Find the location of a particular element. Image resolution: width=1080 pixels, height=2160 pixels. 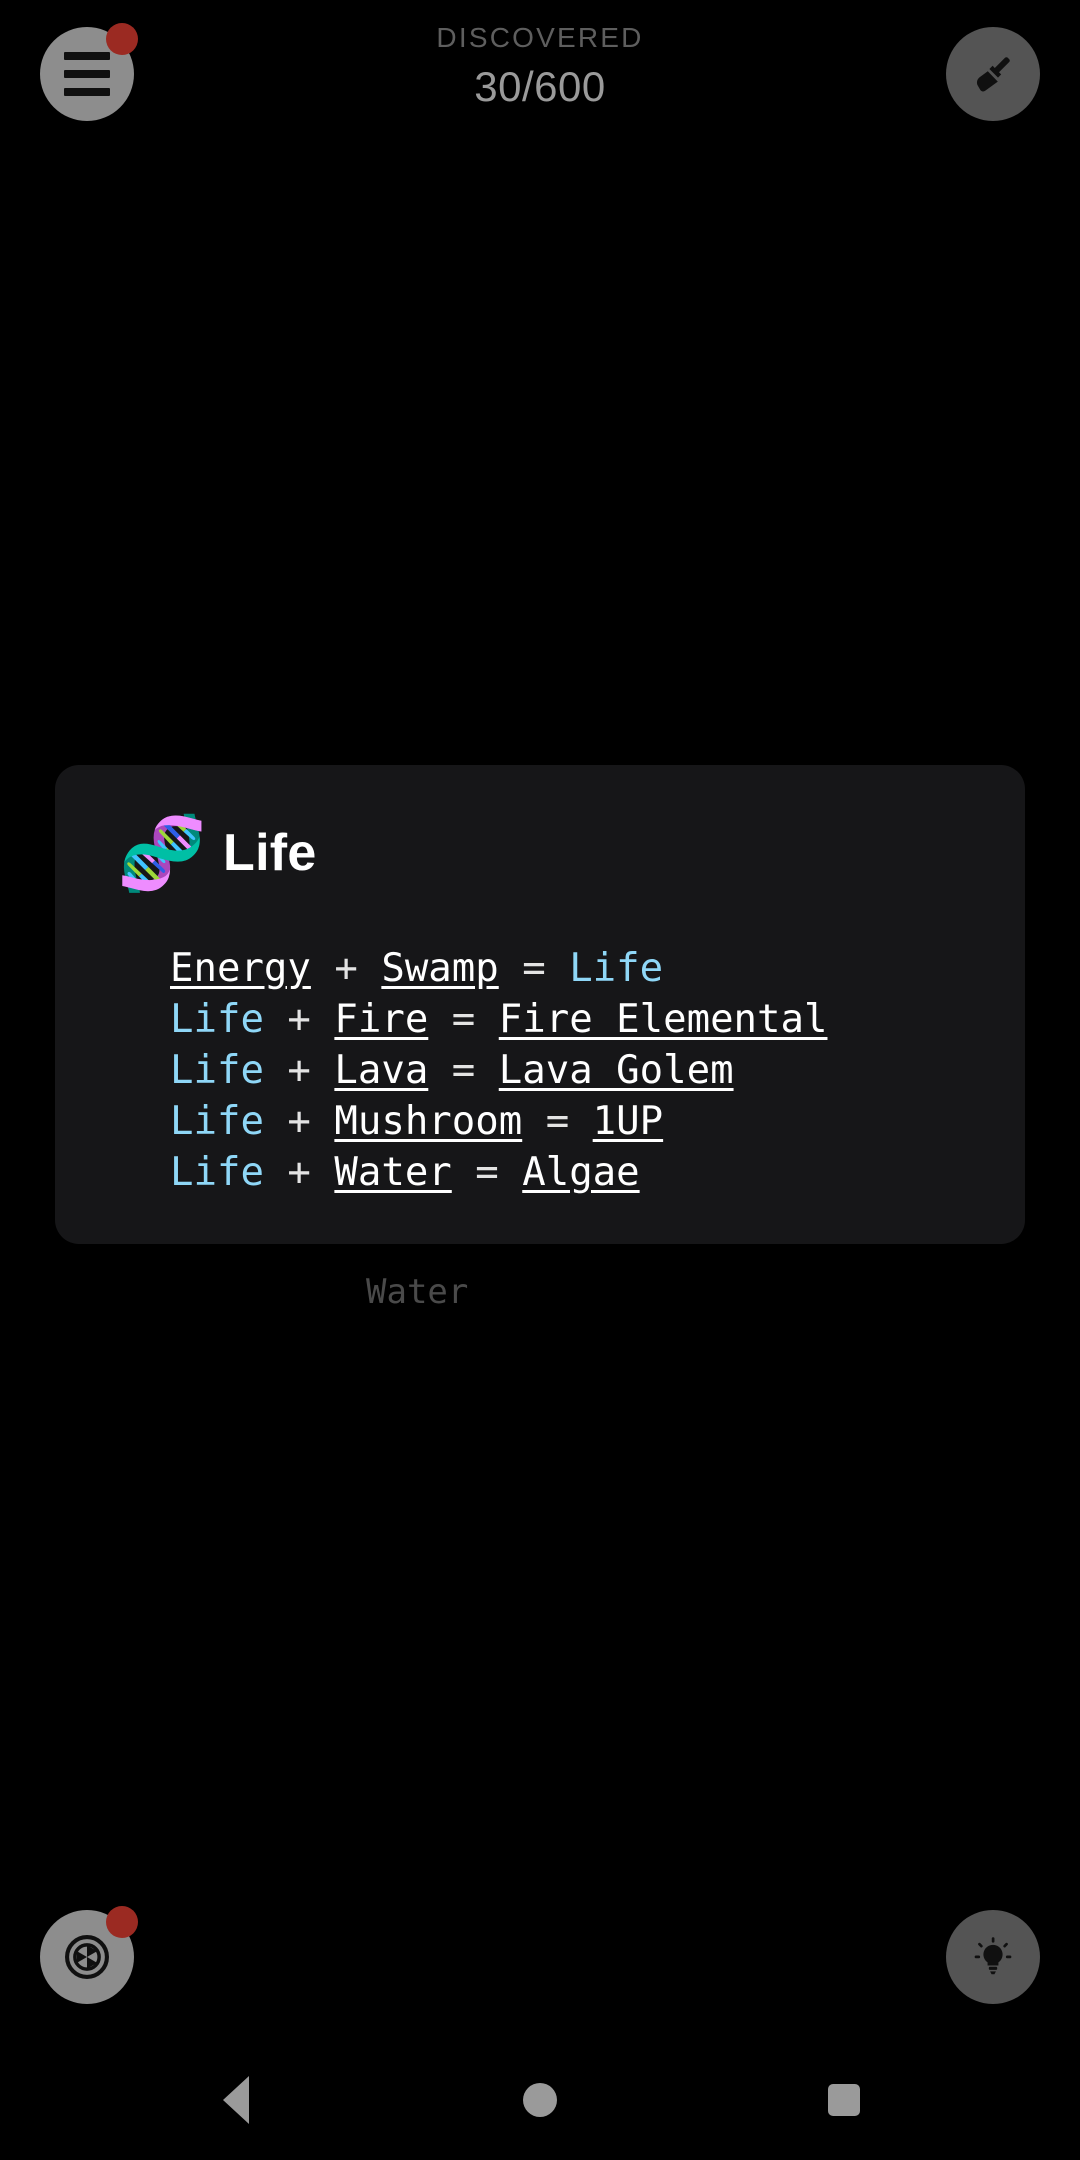

discovered-label: DISCOVERED is located at coordinates (540, 37).